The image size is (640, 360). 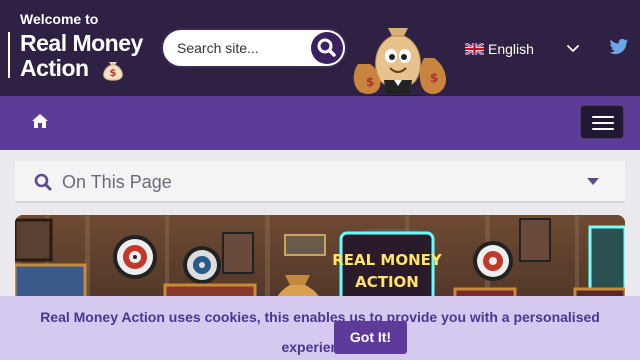 I want to click on uk-flag-icon, so click(x=474, y=49).